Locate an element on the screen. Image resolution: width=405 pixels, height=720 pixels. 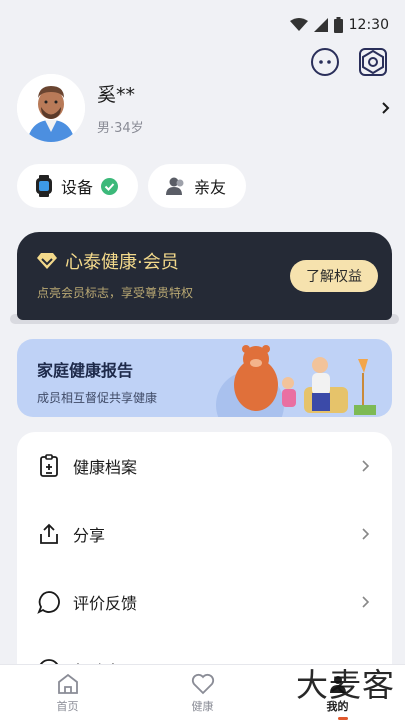
chat-icon is located at coordinates (325, 62).